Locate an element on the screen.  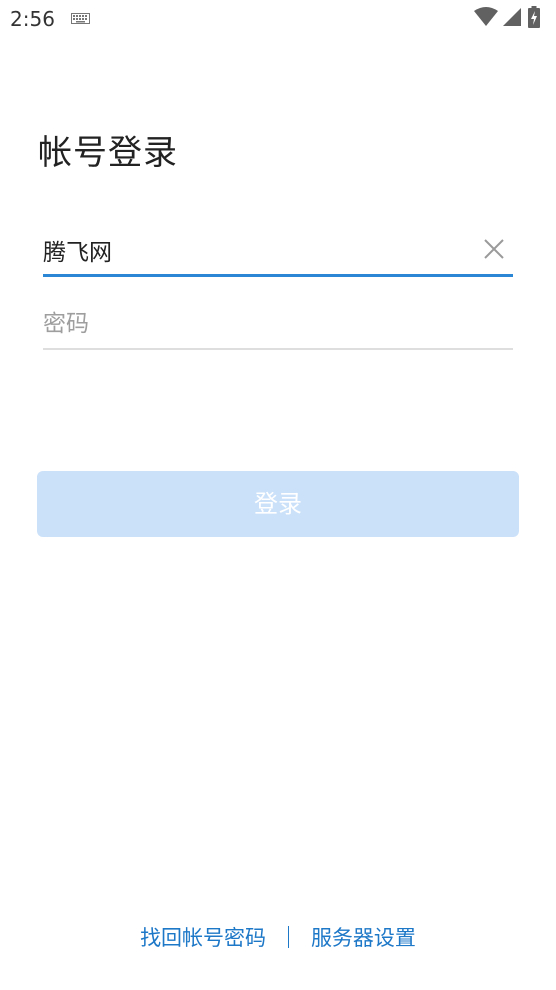
footer-links: 找回帐号密码 服务器设置 is located at coordinates (278, 938).